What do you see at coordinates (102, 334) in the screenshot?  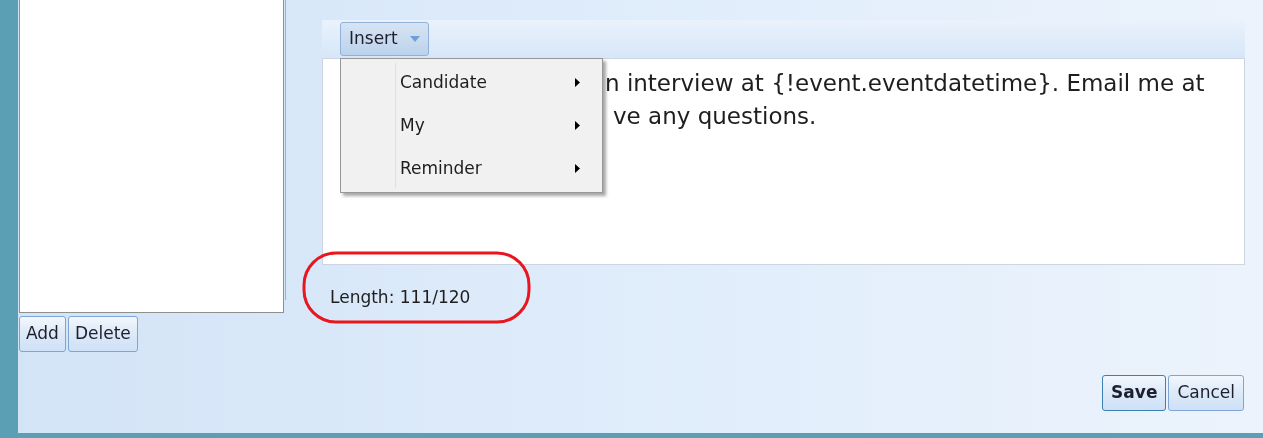 I see `delete-button: Delete` at bounding box center [102, 334].